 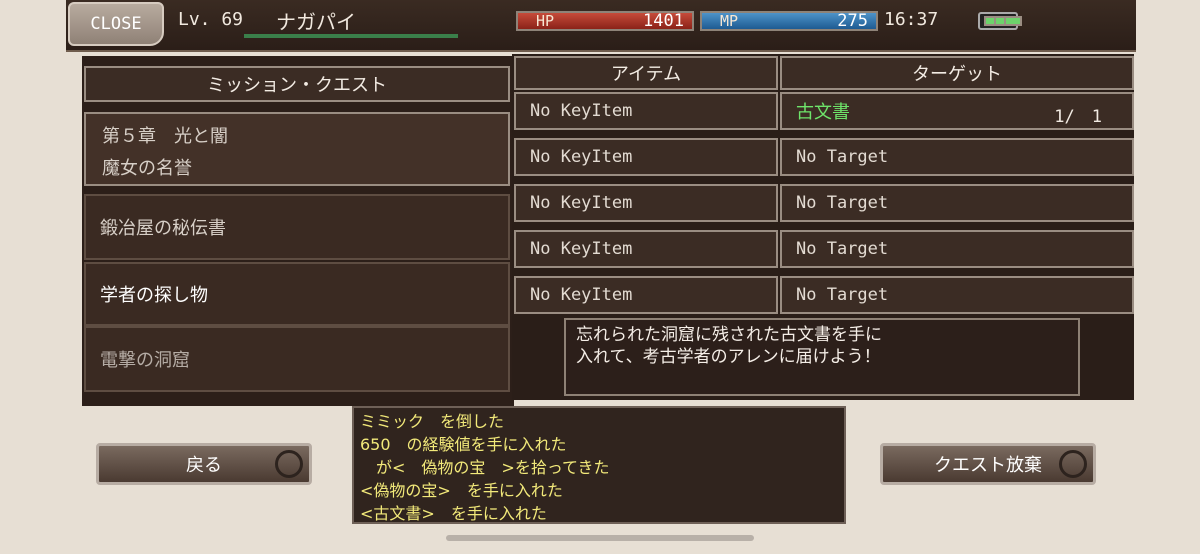 What do you see at coordinates (297, 227) in the screenshot?
I see `quest-item-blacksmith: 鍛冶屋の秘伝書` at bounding box center [297, 227].